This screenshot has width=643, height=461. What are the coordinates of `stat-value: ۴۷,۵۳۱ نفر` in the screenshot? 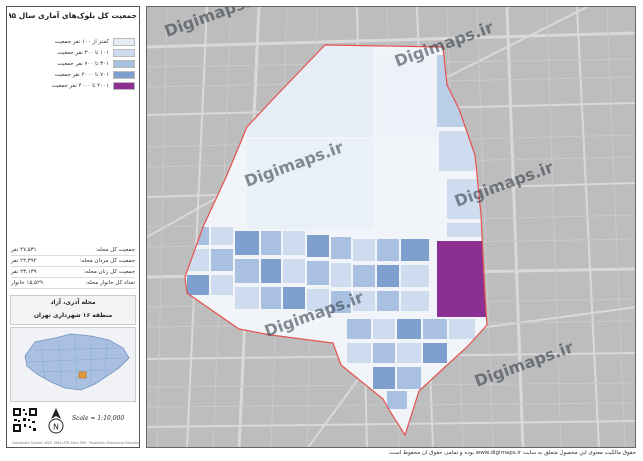 It's located at (24, 250).